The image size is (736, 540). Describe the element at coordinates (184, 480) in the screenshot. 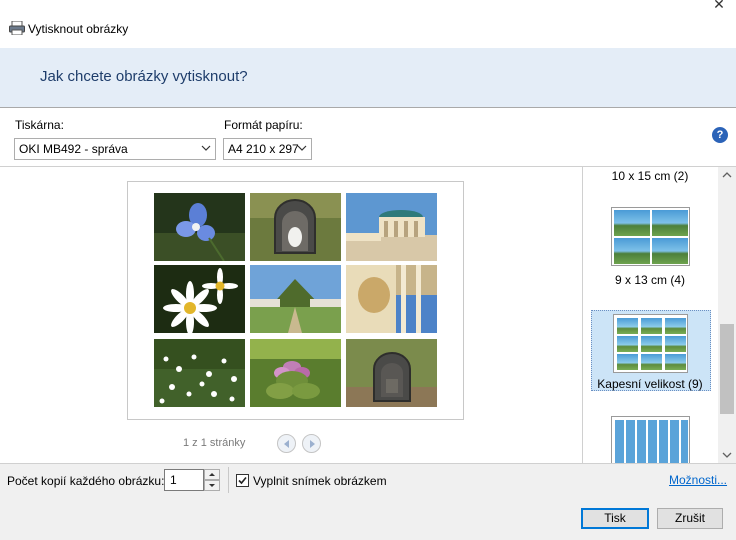

I see `copies-input: 1` at that location.